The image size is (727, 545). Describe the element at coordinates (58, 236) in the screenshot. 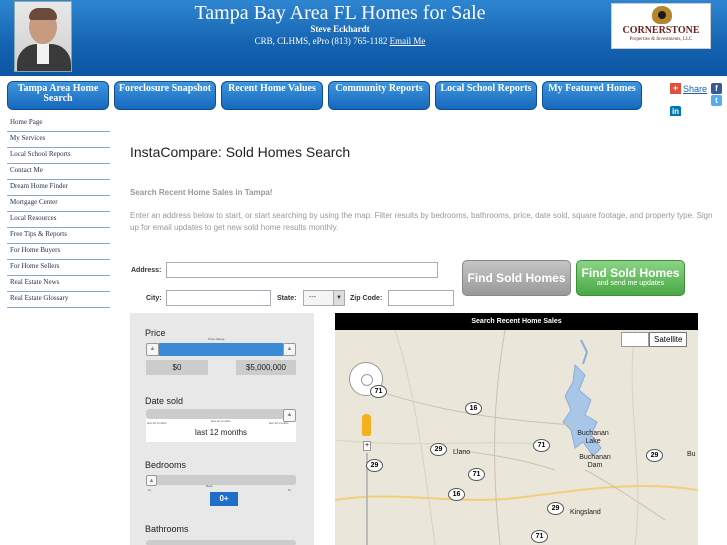

I see `sidebar-item-tips: Free Tips & Reports` at that location.